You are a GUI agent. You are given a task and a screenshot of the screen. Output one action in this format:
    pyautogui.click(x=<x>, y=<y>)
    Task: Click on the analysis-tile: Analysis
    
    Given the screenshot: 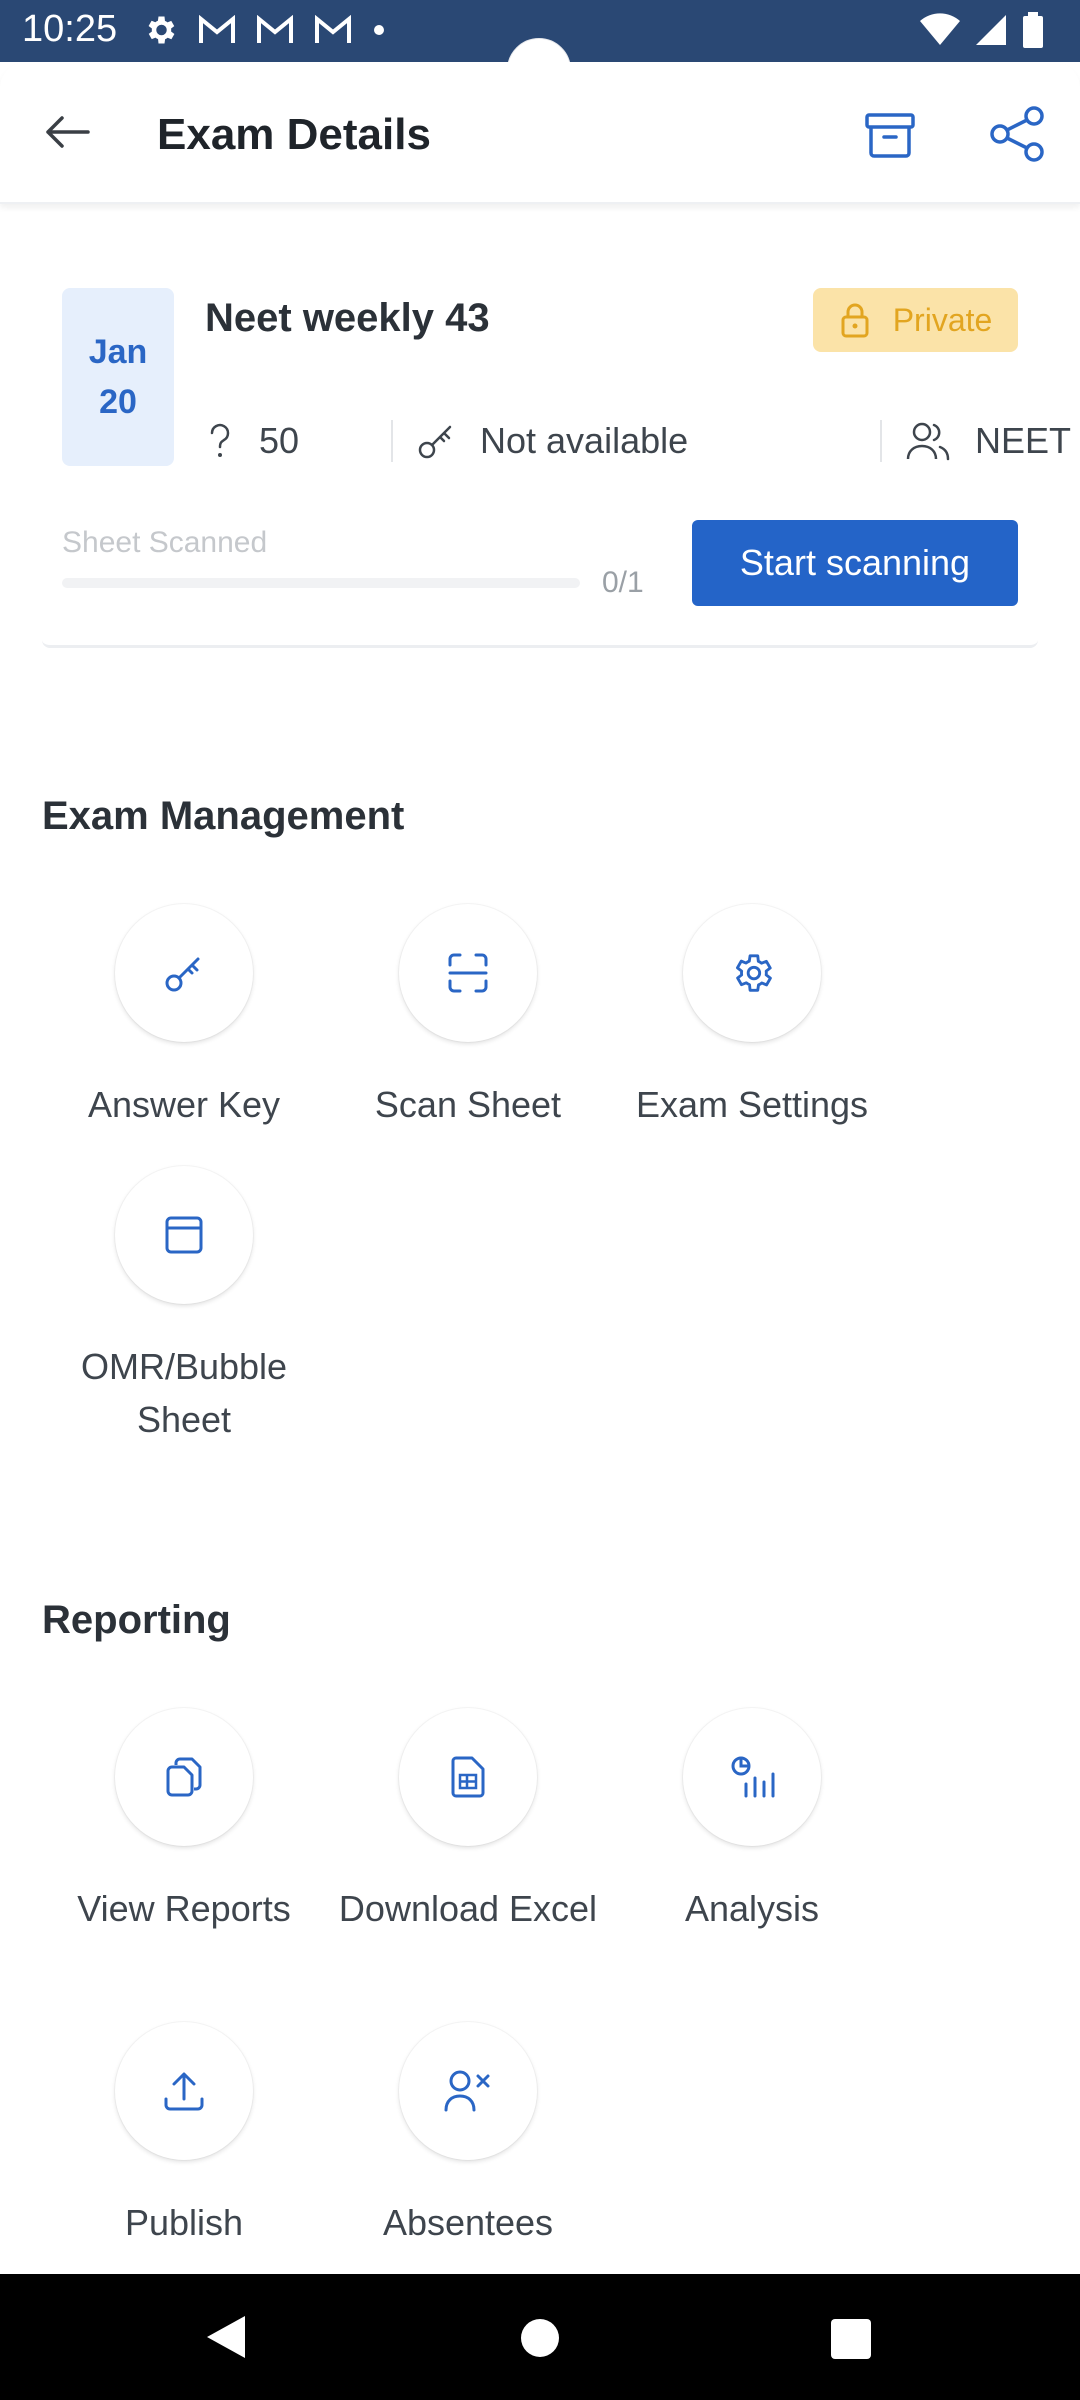 What is the action you would take?
    pyautogui.click(x=752, y=1821)
    